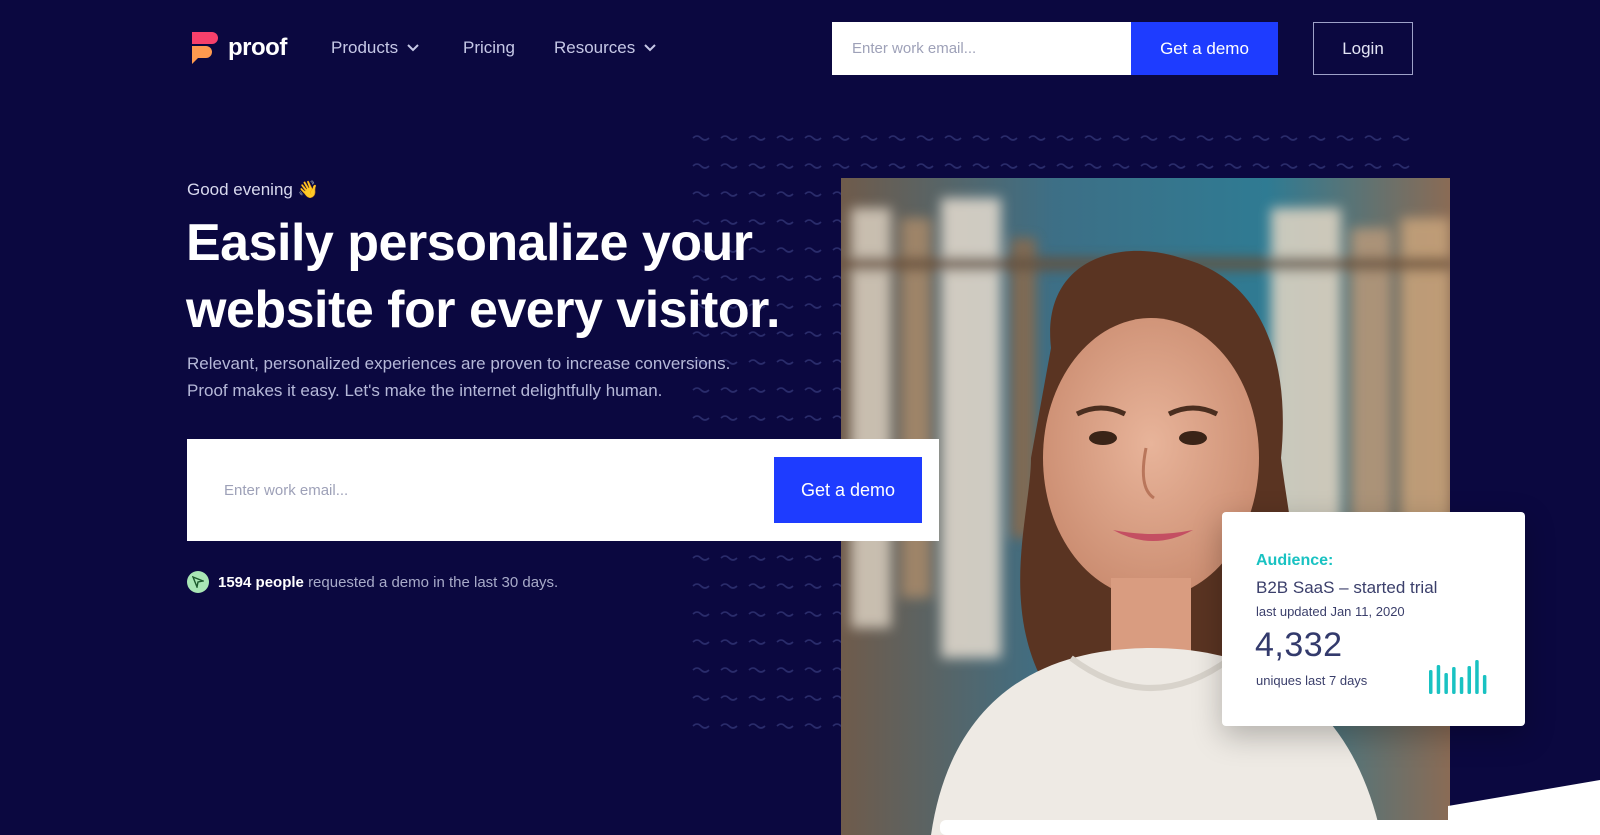  What do you see at coordinates (1330, 611) in the screenshot?
I see `last-updated: last updated Jan 11, 2020` at bounding box center [1330, 611].